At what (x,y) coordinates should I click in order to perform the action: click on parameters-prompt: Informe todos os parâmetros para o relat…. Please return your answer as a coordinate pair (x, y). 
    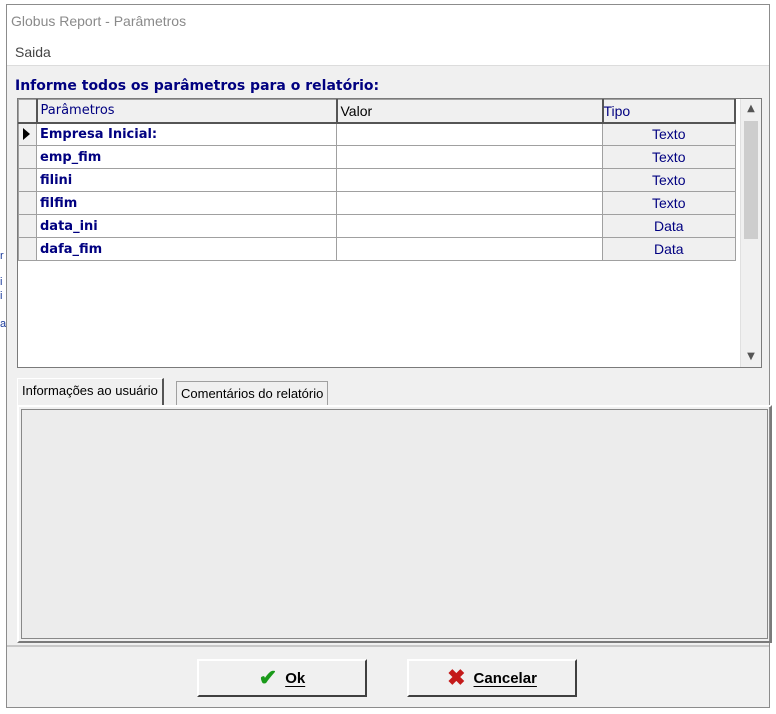
    Looking at the image, I should click on (197, 86).